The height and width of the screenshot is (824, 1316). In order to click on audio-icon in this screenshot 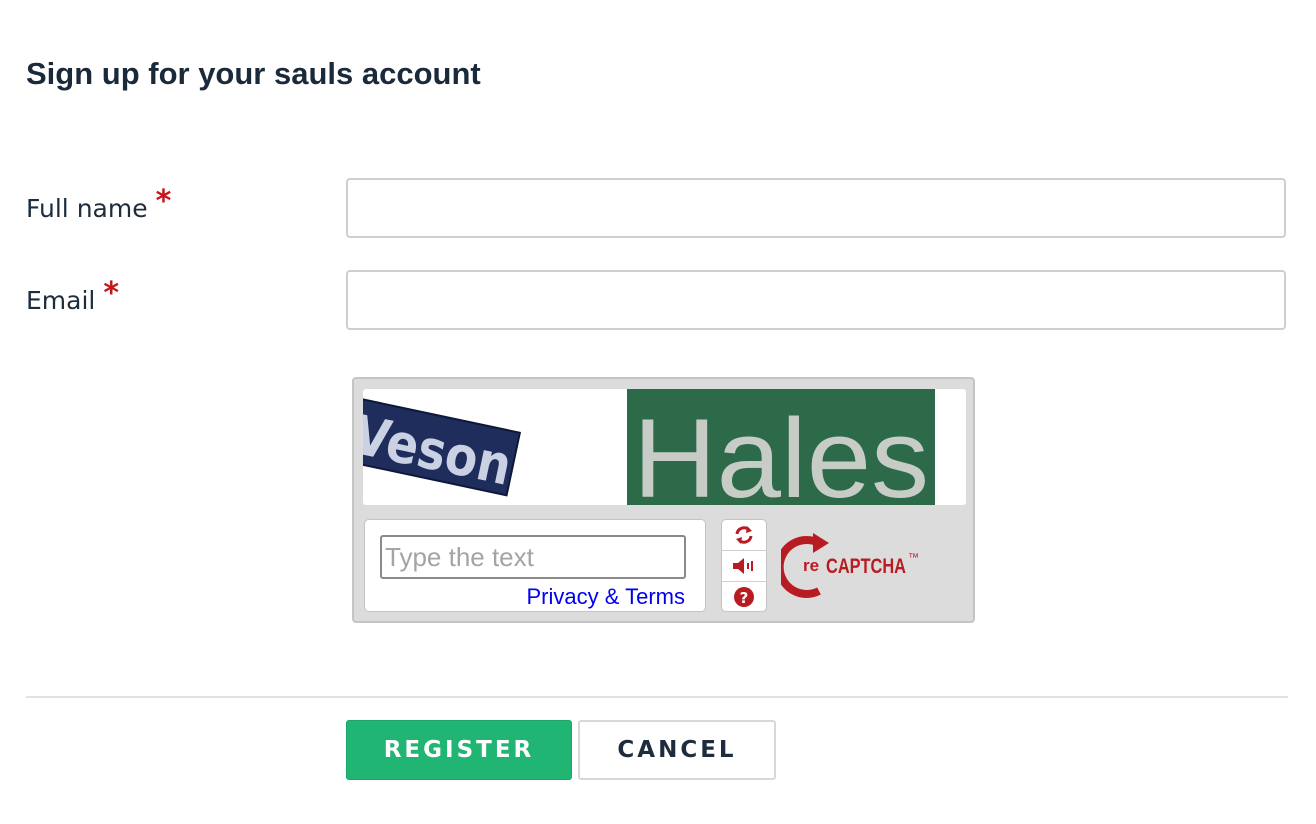, I will do `click(743, 566)`.